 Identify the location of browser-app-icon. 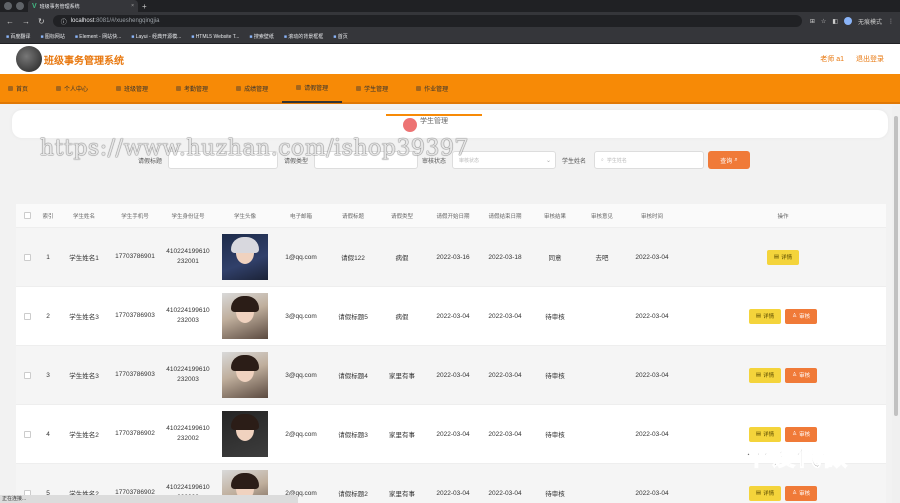
(20, 6).